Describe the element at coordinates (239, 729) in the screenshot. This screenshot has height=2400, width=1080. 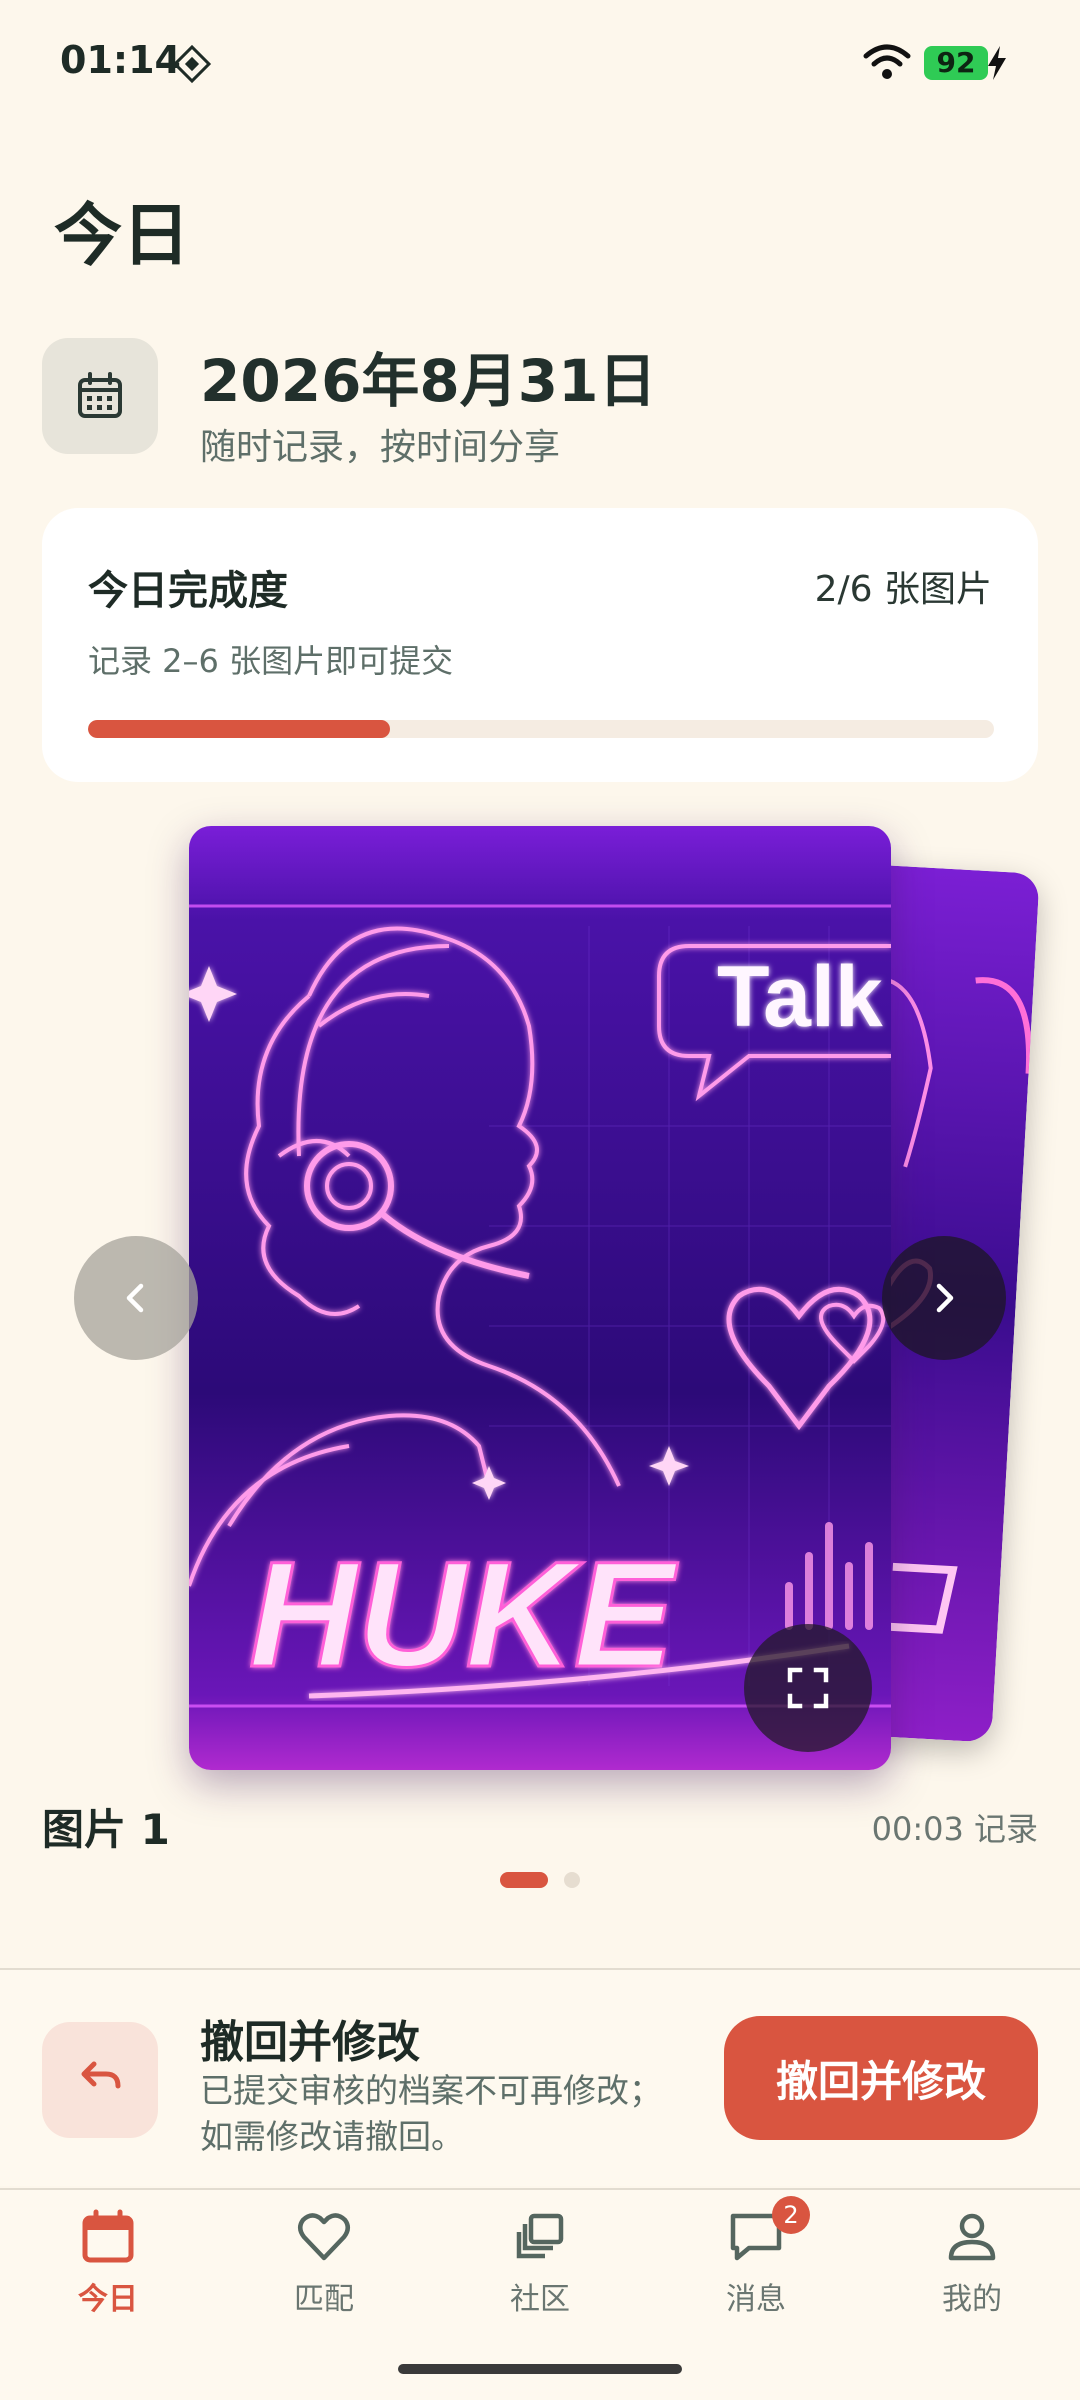
I see `progress-bar-fill` at that location.